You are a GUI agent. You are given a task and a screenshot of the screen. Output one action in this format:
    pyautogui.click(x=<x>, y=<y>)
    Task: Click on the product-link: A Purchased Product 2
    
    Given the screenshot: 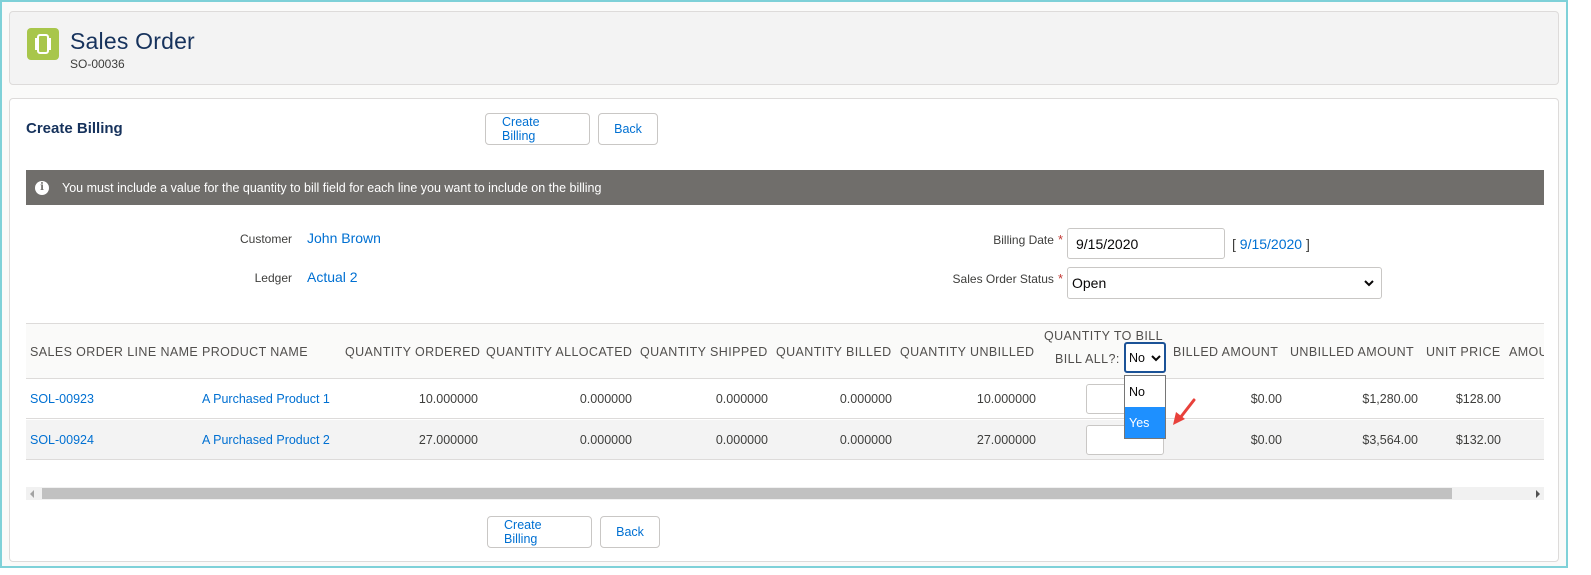 What is the action you would take?
    pyautogui.click(x=266, y=440)
    